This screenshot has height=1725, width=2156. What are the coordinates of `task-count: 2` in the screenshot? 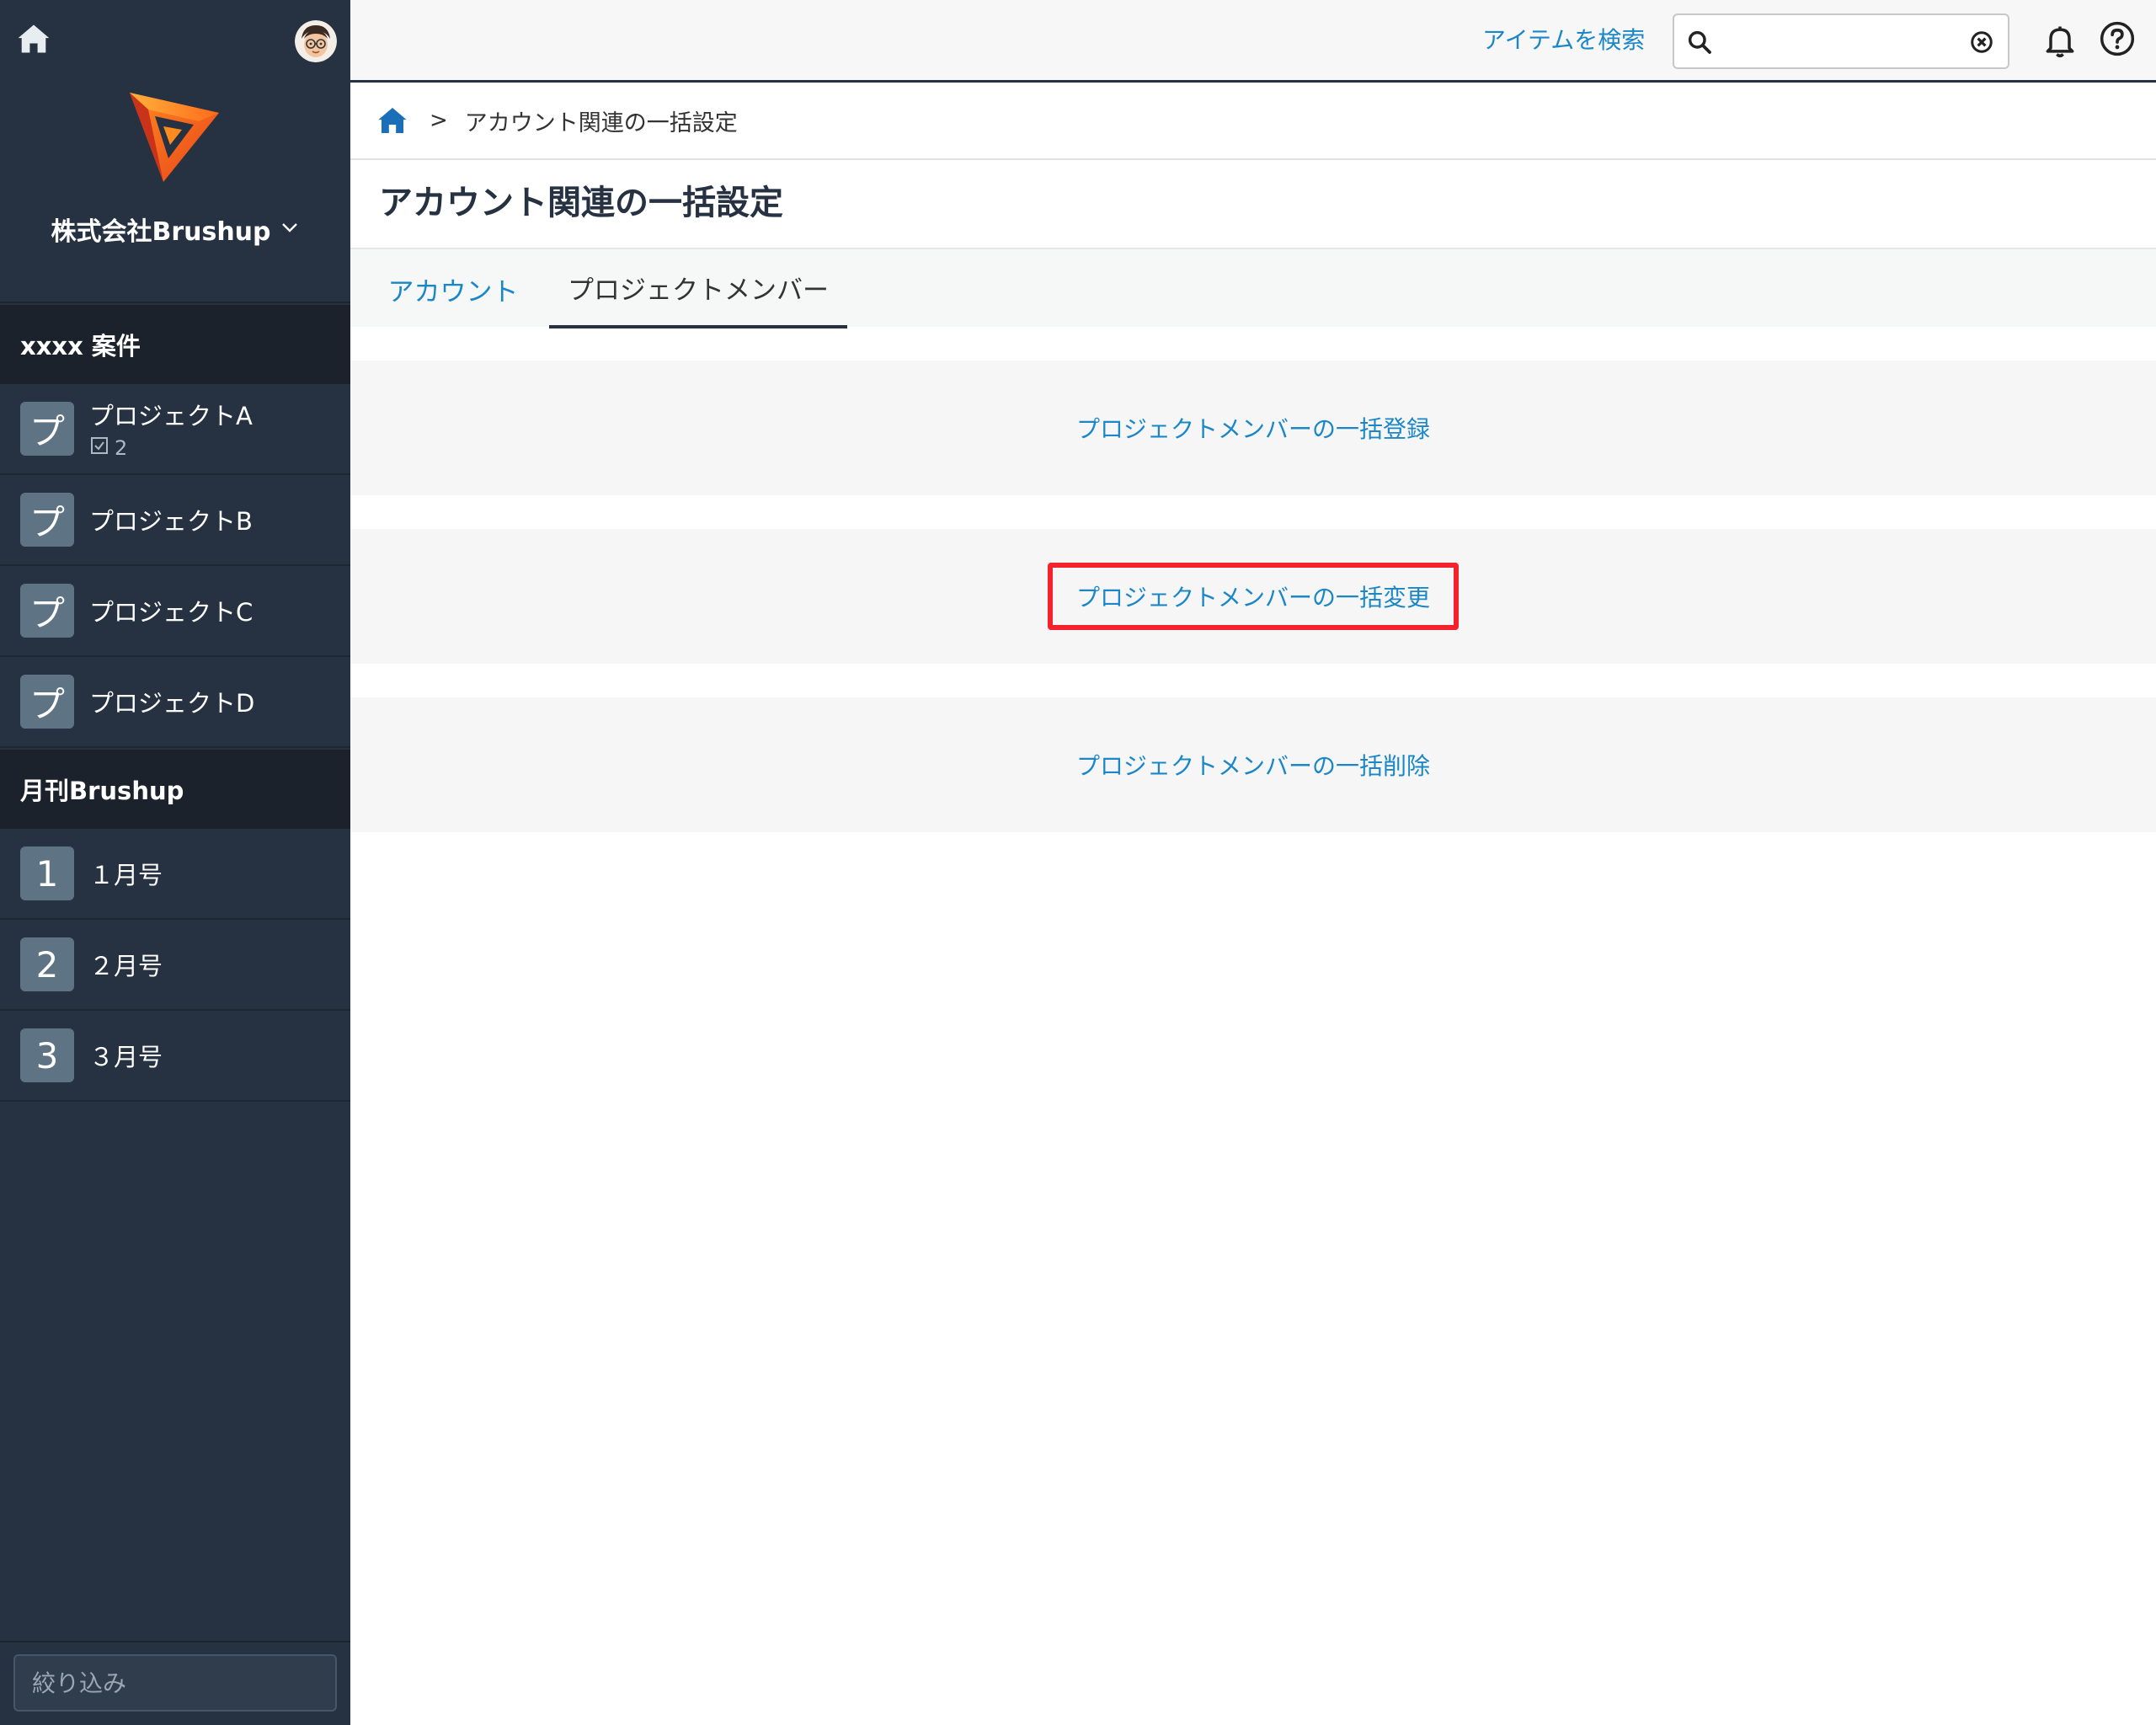 It's located at (171, 448).